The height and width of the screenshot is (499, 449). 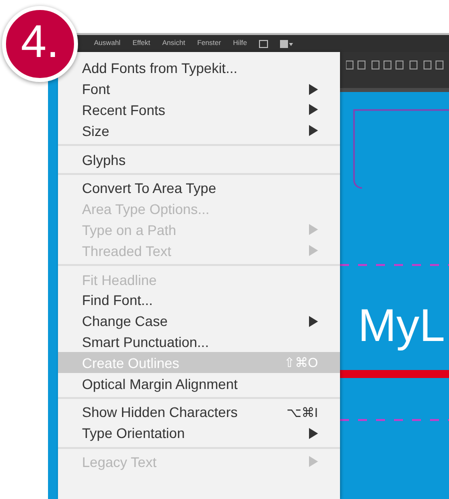 I want to click on menu-item: Optical Margin Alignment, so click(x=199, y=383).